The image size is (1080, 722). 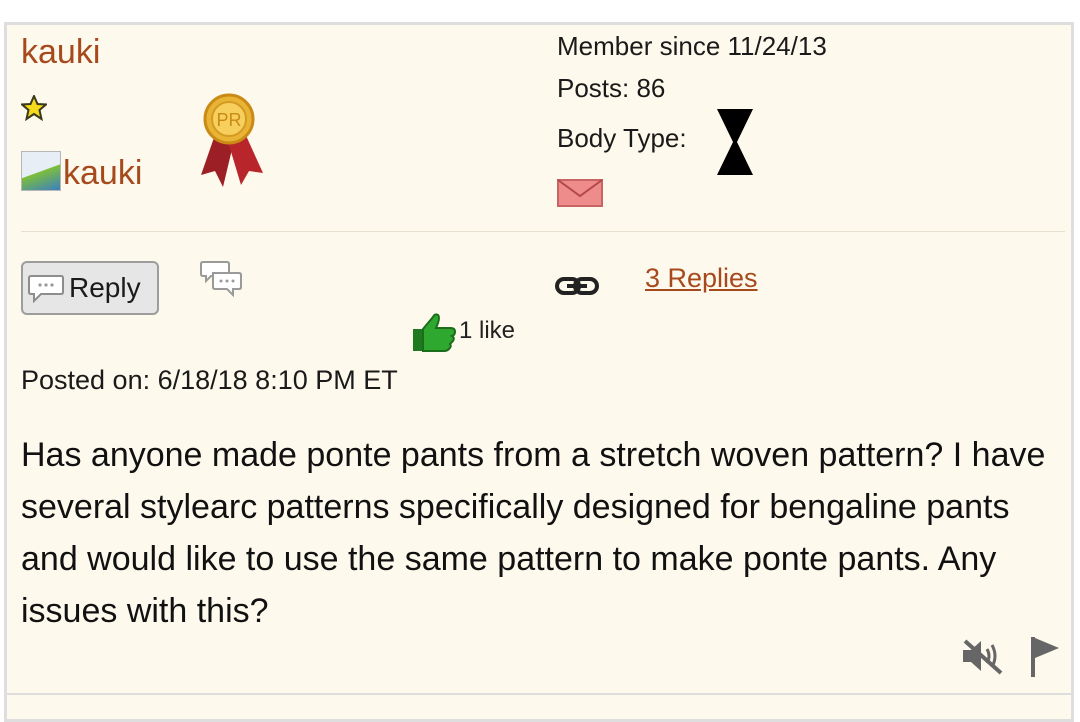 I want to click on post-count: Posts: 86, so click(x=611, y=88).